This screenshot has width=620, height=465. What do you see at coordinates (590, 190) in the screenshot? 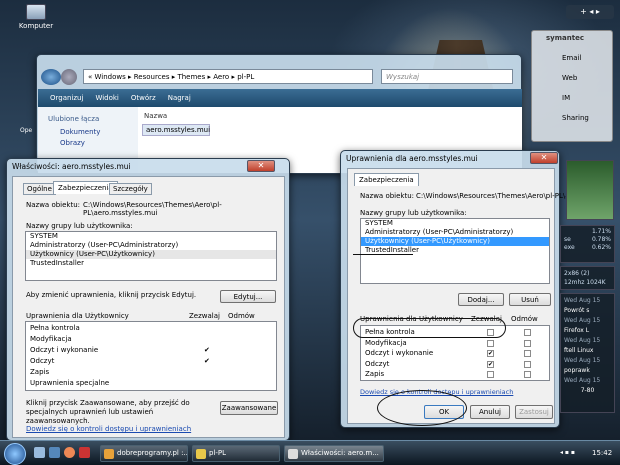
I see `slideshow-gadget` at bounding box center [590, 190].